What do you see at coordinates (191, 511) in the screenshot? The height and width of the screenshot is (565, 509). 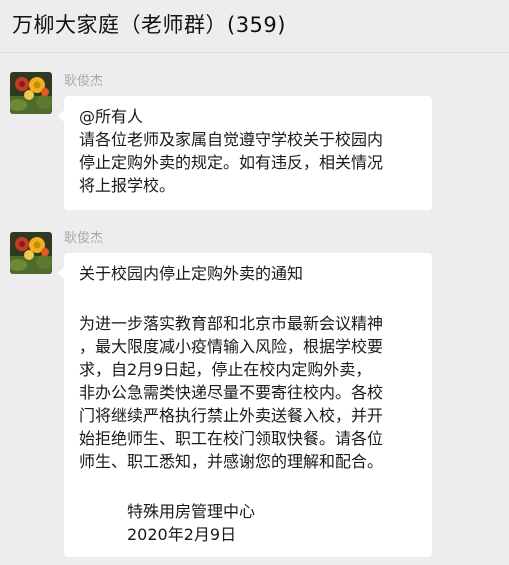 I see `notice-signature: 特殊用房管理中心` at bounding box center [191, 511].